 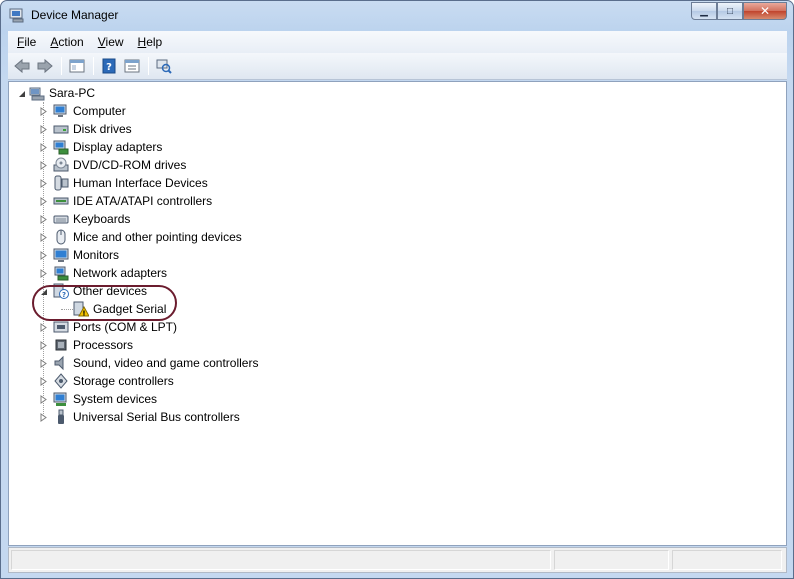 I want to click on scan-hardware-icon, so click(x=164, y=66).